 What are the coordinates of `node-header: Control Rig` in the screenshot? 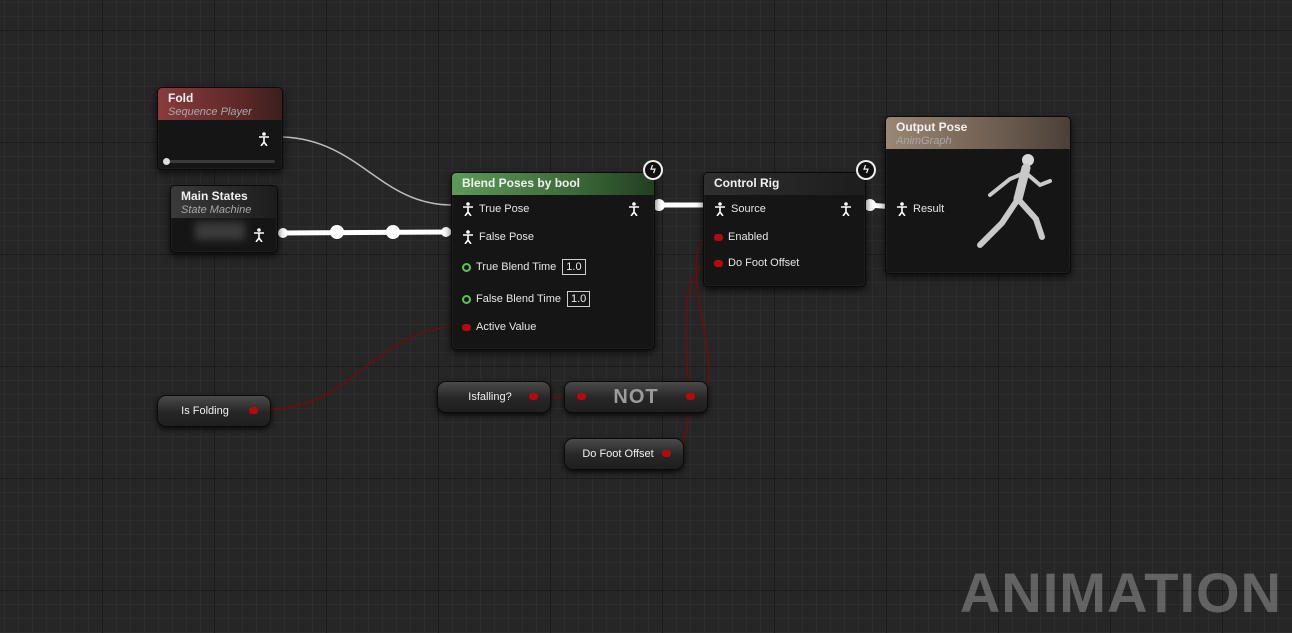 It's located at (784, 184).